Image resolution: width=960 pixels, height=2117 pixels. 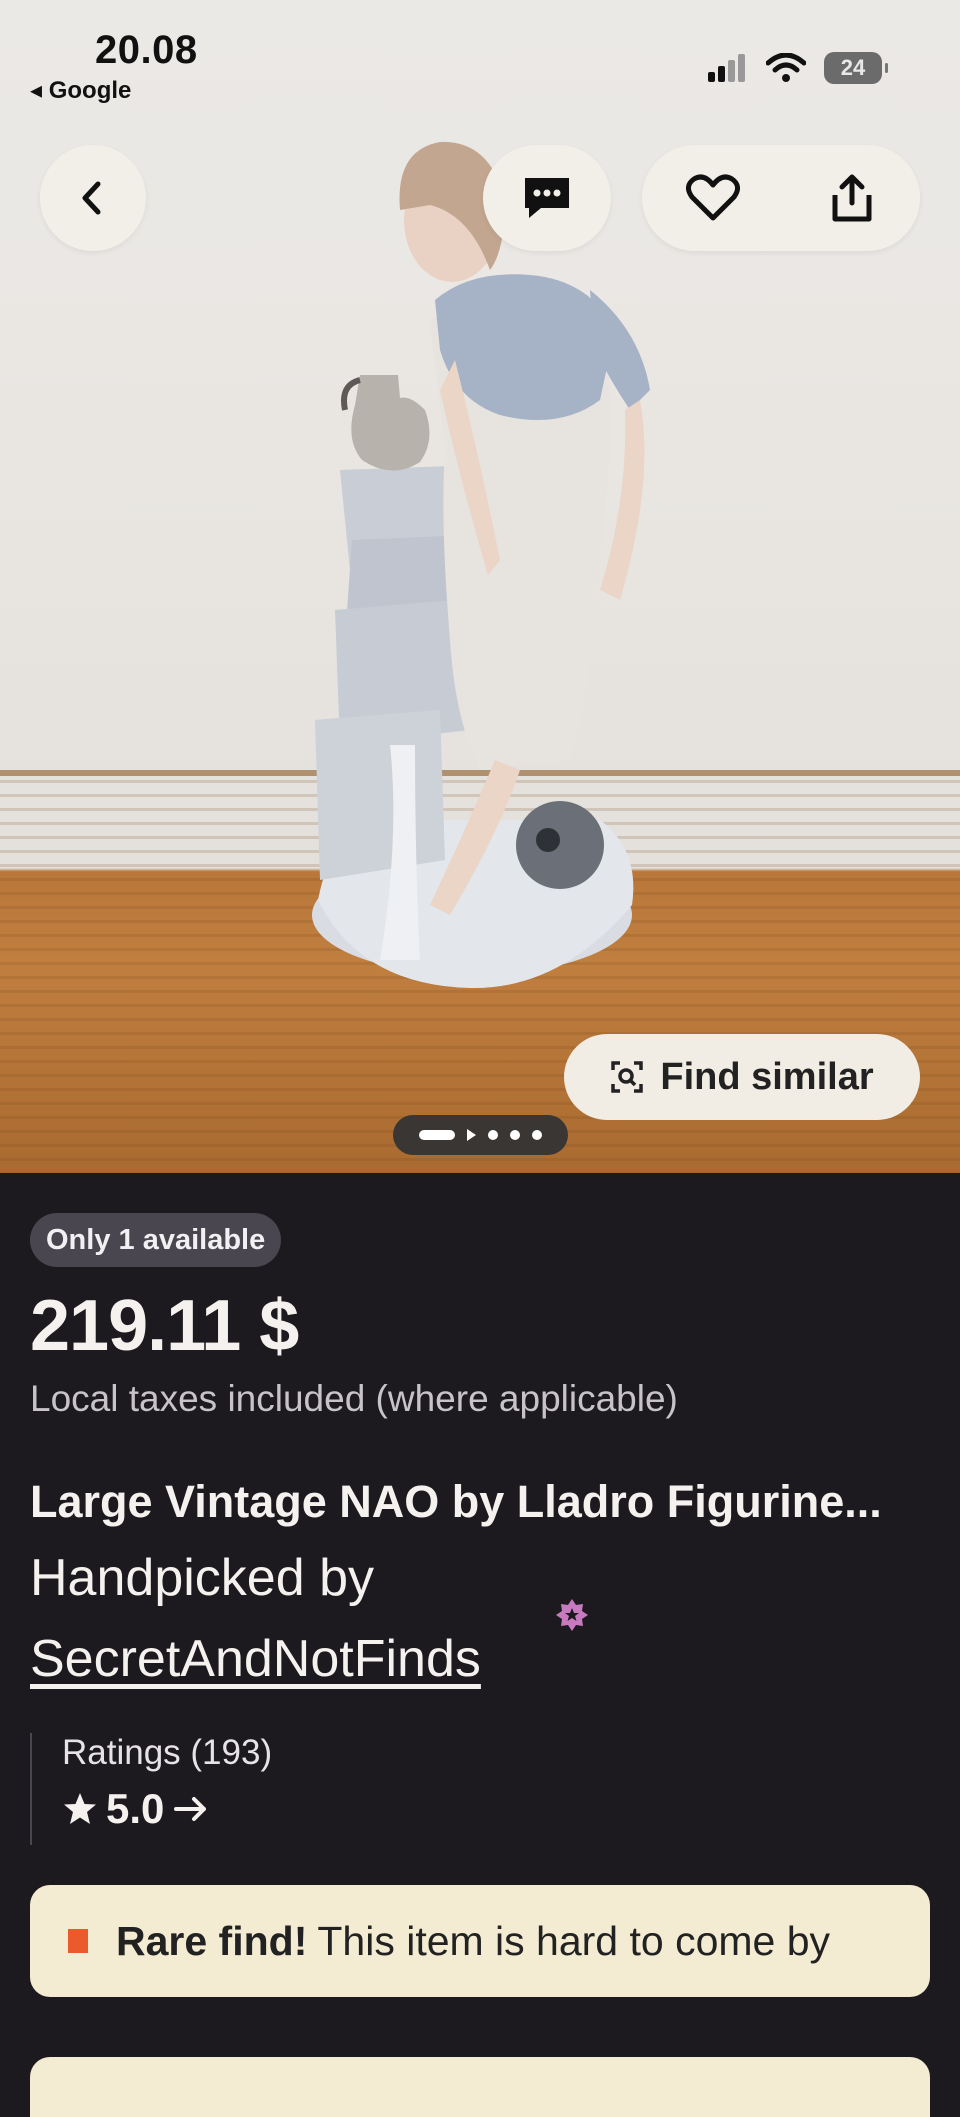 I want to click on handpicked-label: Handpicked by, so click(x=202, y=1578).